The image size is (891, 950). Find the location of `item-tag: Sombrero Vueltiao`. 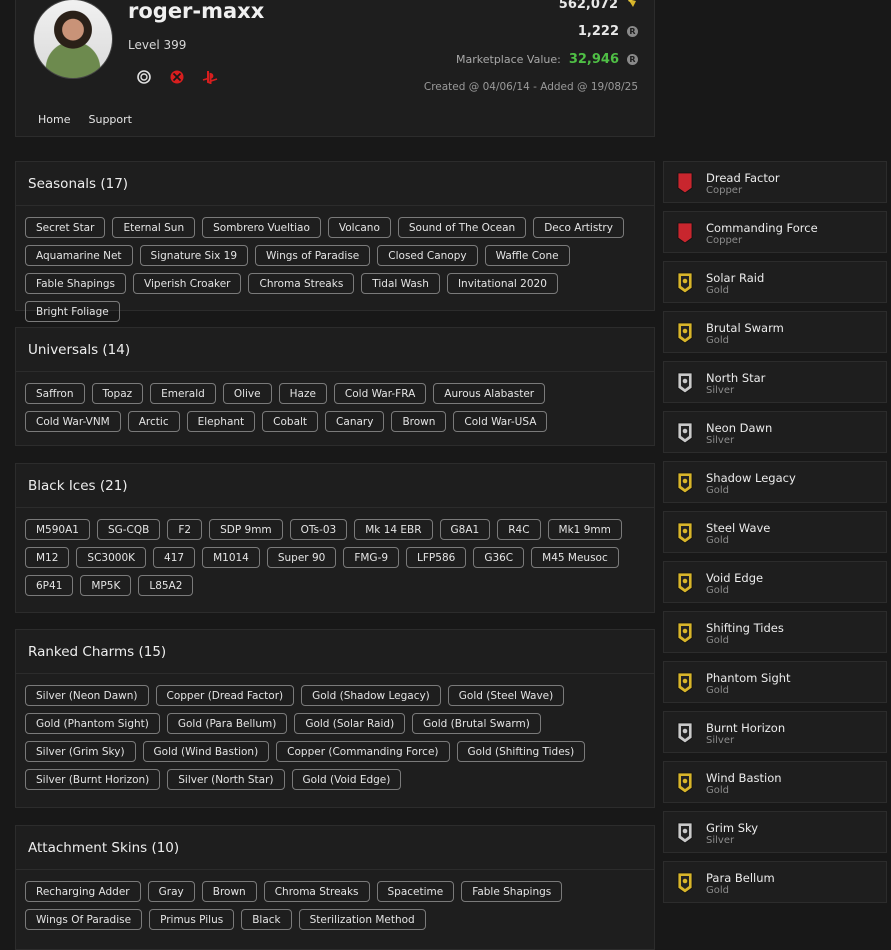

item-tag: Sombrero Vueltiao is located at coordinates (261, 227).